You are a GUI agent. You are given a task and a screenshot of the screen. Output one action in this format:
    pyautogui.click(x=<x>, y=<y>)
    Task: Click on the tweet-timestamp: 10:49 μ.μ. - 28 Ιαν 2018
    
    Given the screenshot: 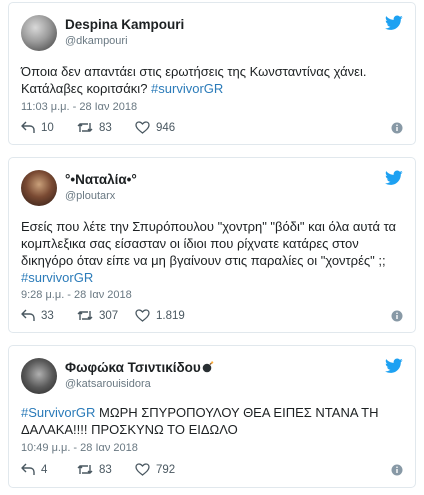 What is the action you would take?
    pyautogui.click(x=79, y=448)
    